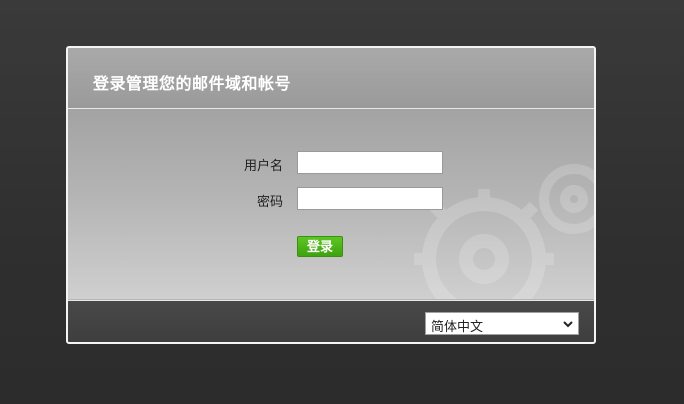 This screenshot has width=684, height=404. I want to click on username-input, so click(370, 162).